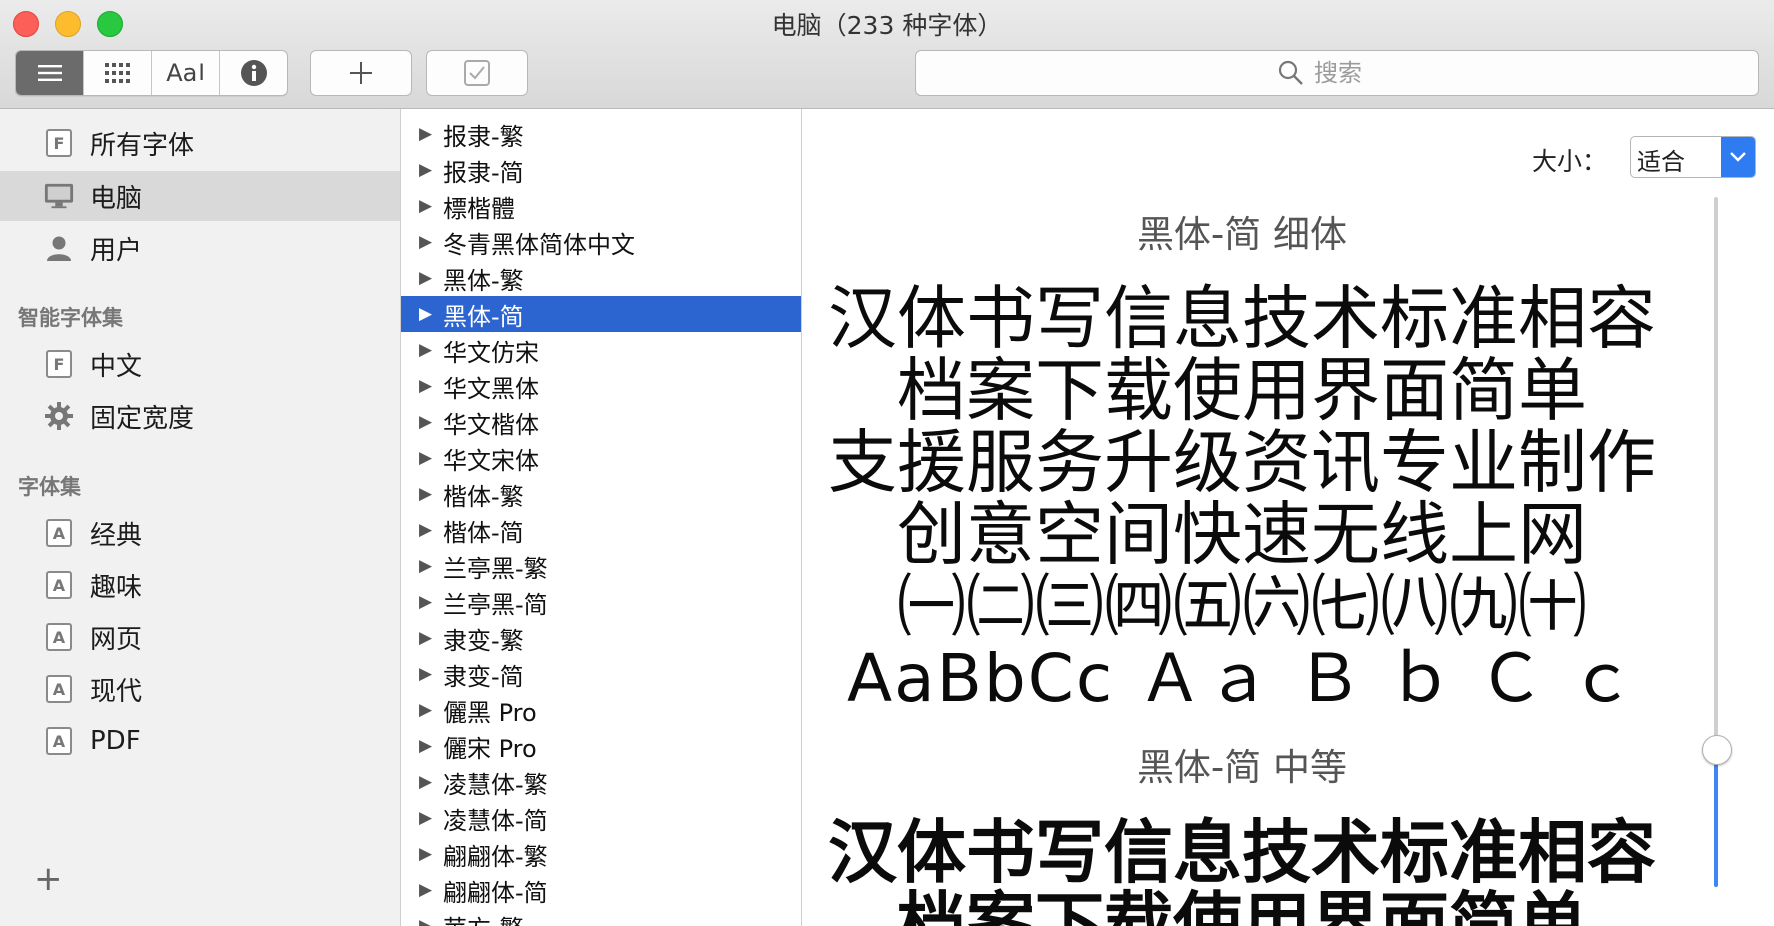  I want to click on font-list-item: ▶ 隶变-繁, so click(601, 638).